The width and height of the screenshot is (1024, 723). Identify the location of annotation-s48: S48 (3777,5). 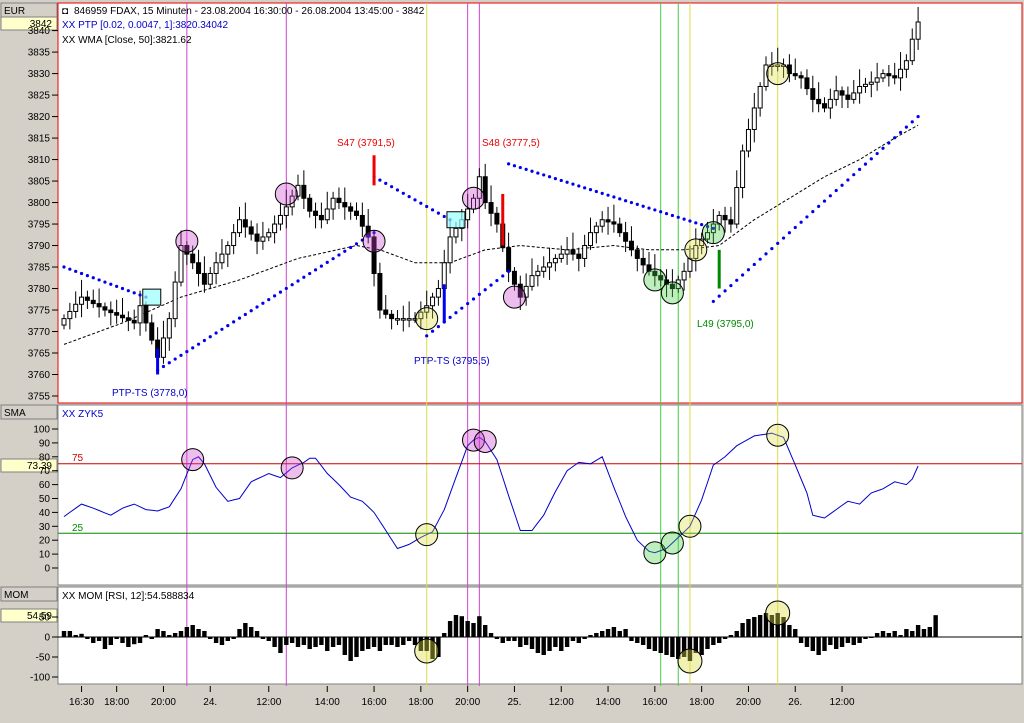
(511, 143).